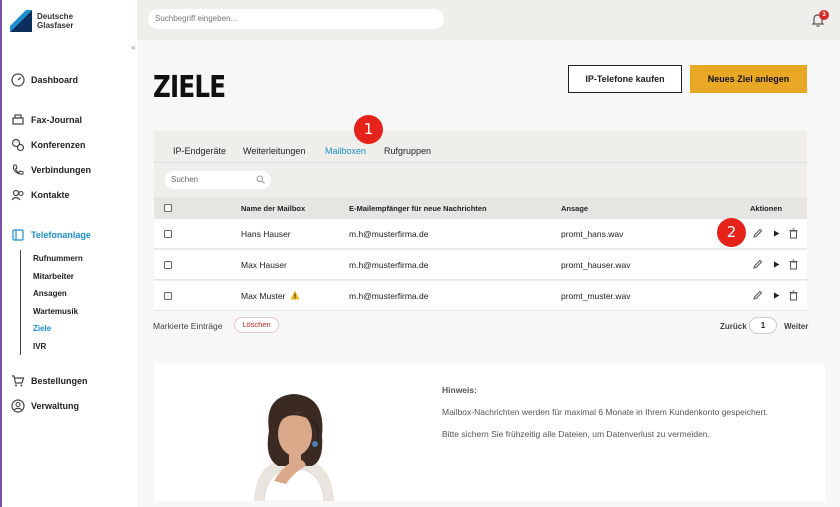  I want to click on nav-fax-journal: Fax-Journal, so click(46, 120).